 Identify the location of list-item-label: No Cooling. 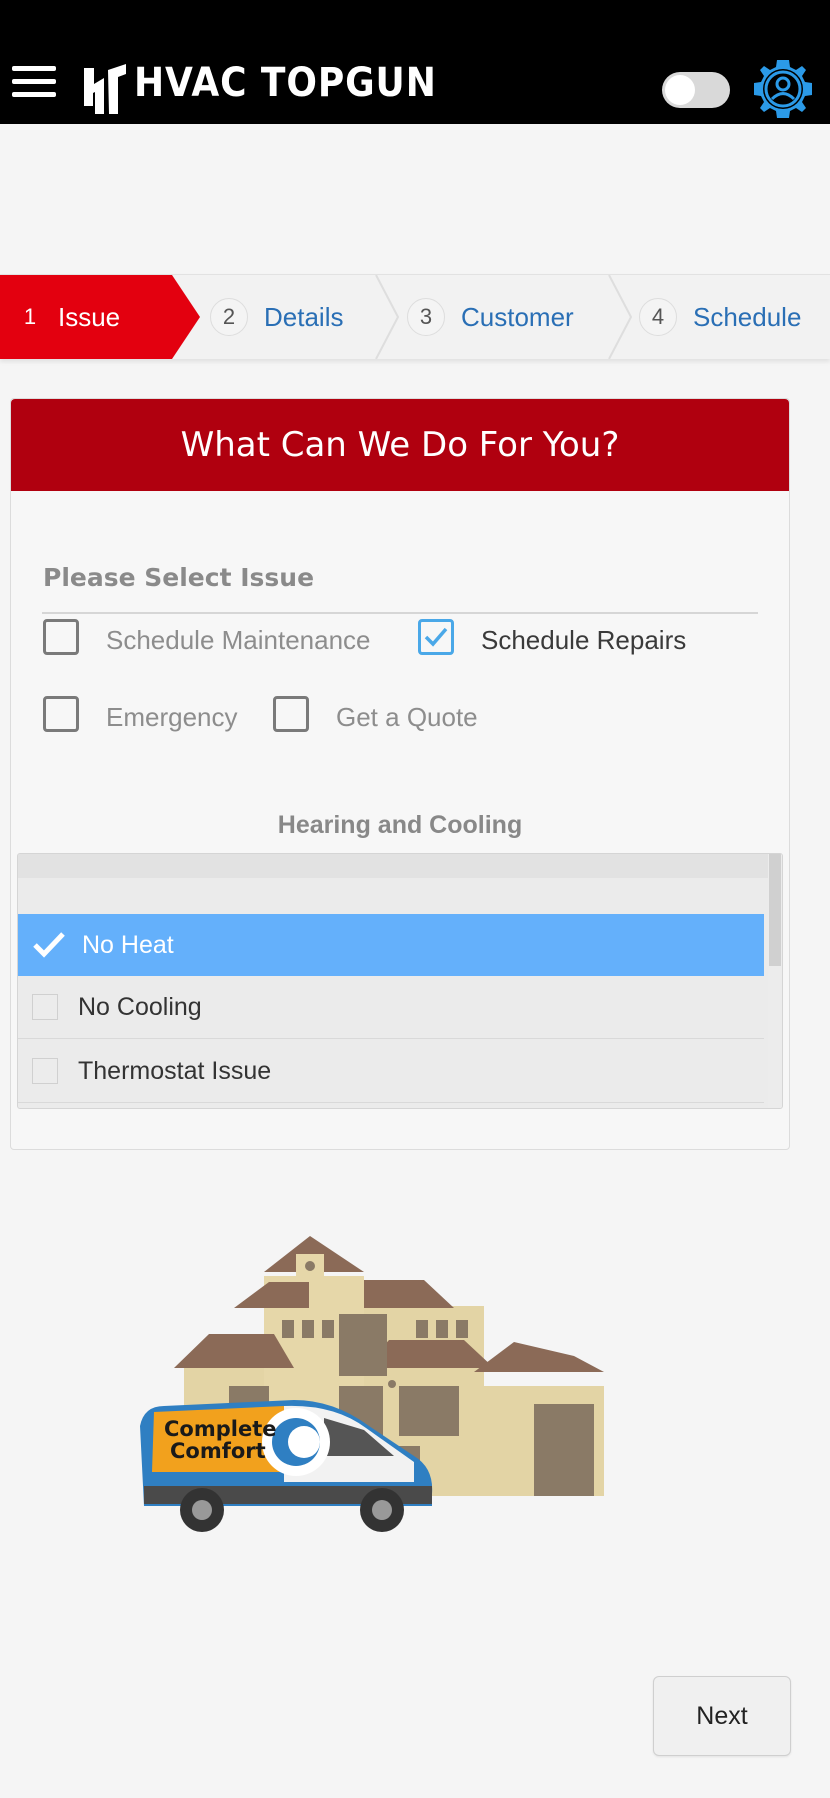
(140, 1006).